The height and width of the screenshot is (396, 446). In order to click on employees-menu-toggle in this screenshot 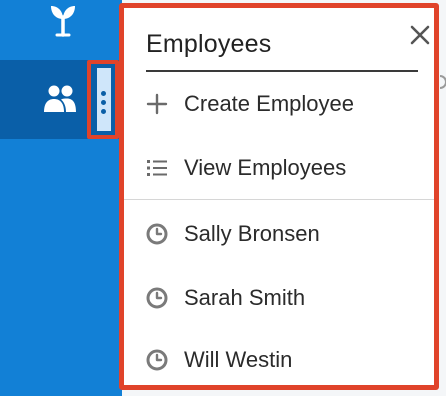, I will do `click(103, 99)`.